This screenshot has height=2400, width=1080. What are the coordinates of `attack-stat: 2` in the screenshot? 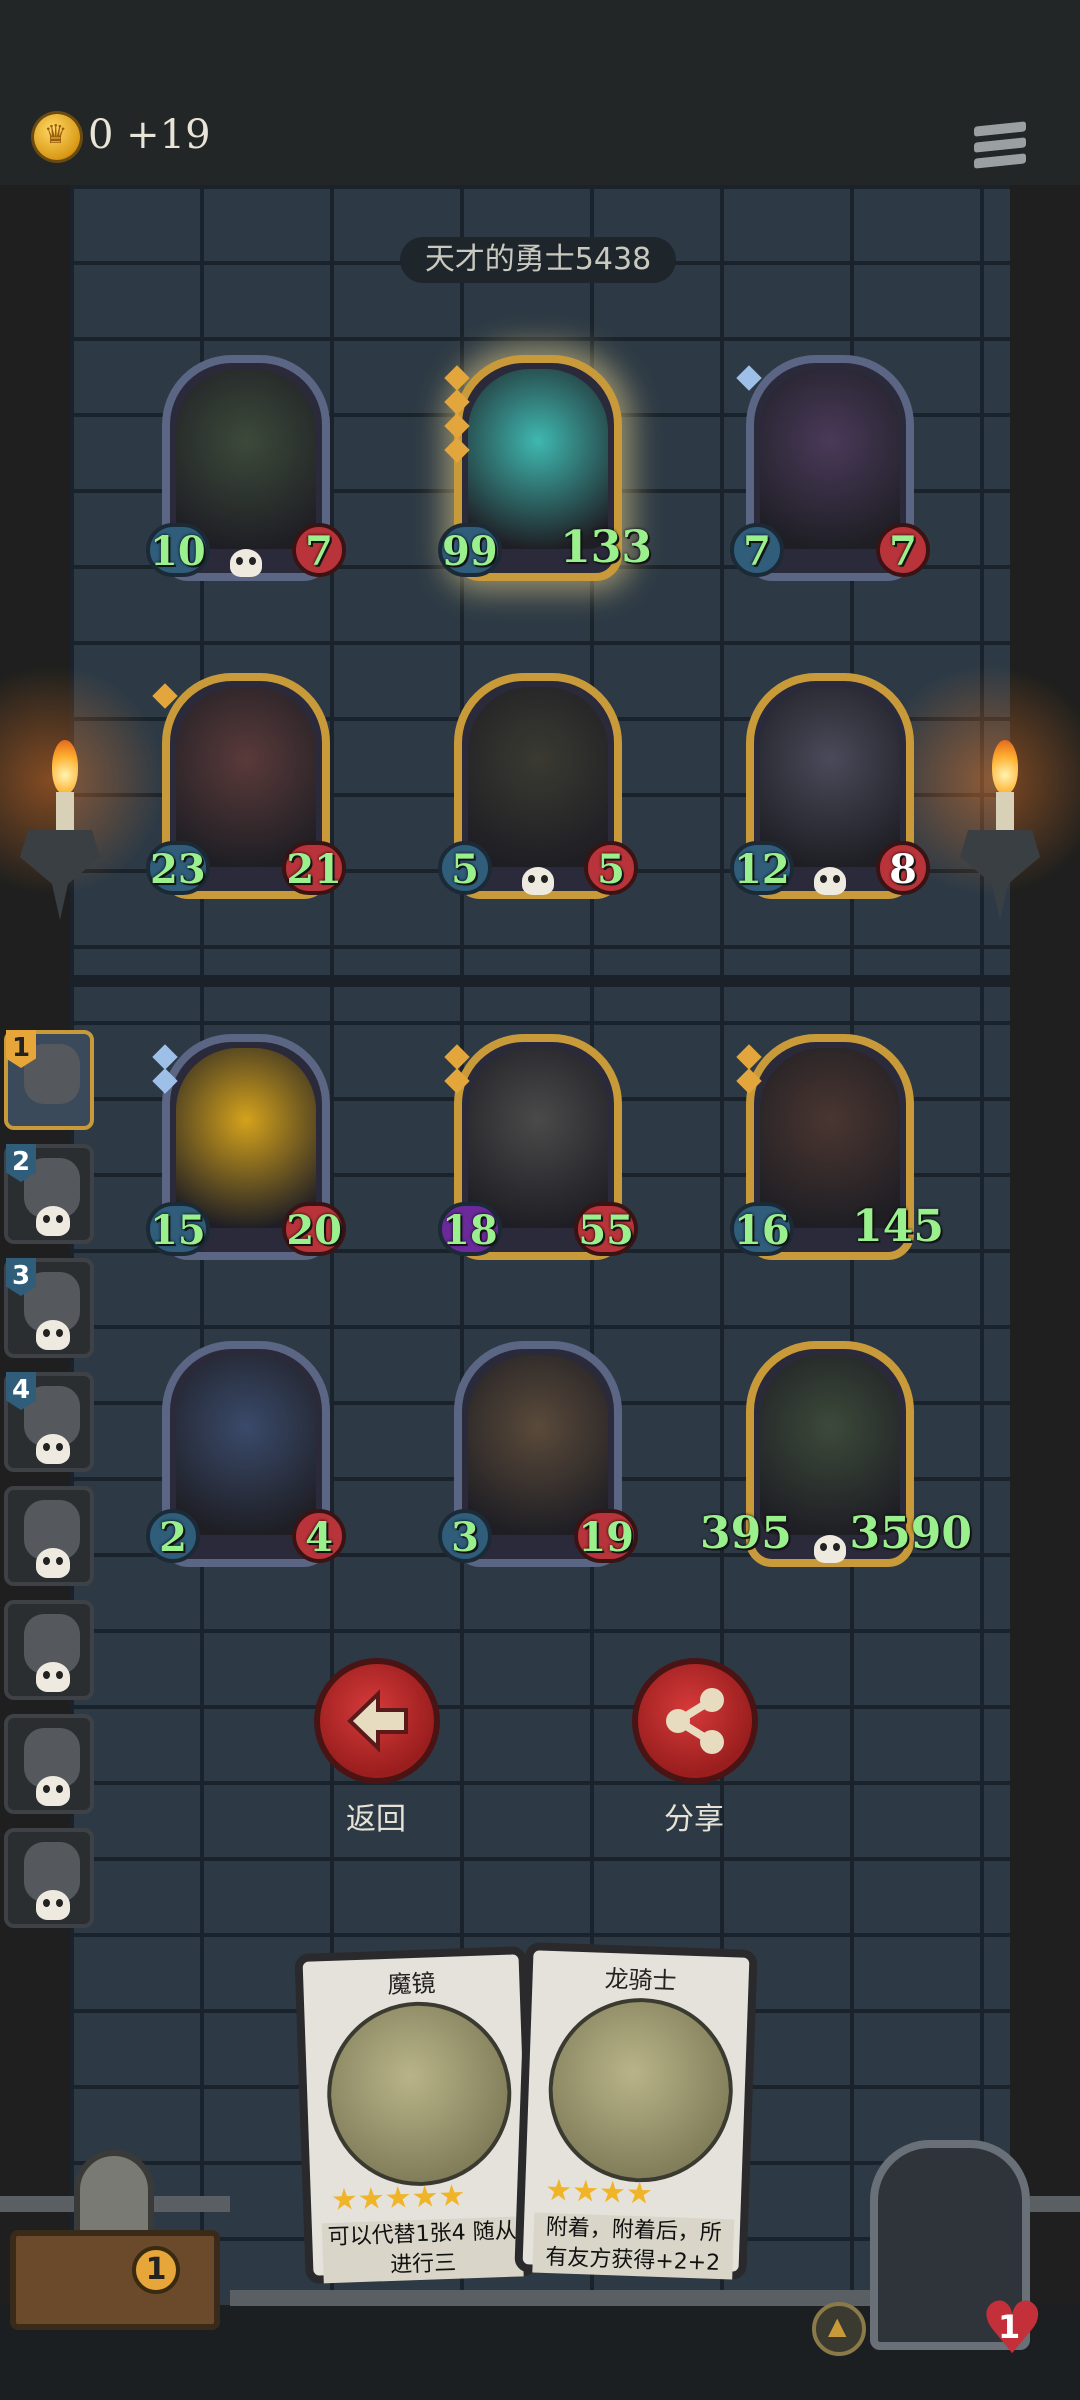 It's located at (173, 1536).